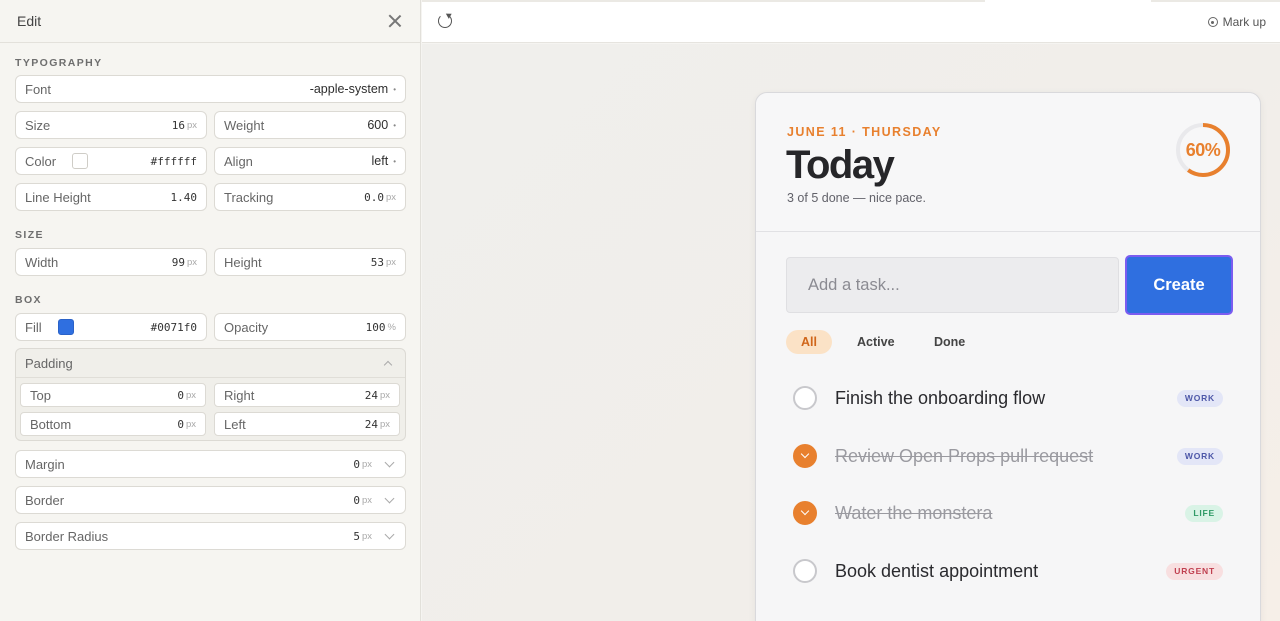 The image size is (1280, 621). I want to click on padding-bottom-label: Bottom, so click(51, 424).